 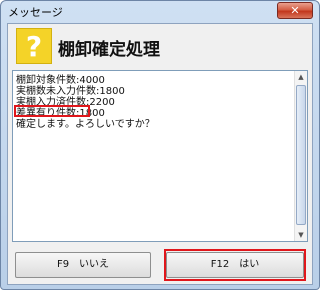 What do you see at coordinates (301, 77) in the screenshot?
I see `scroll-up-icon: ▲` at bounding box center [301, 77].